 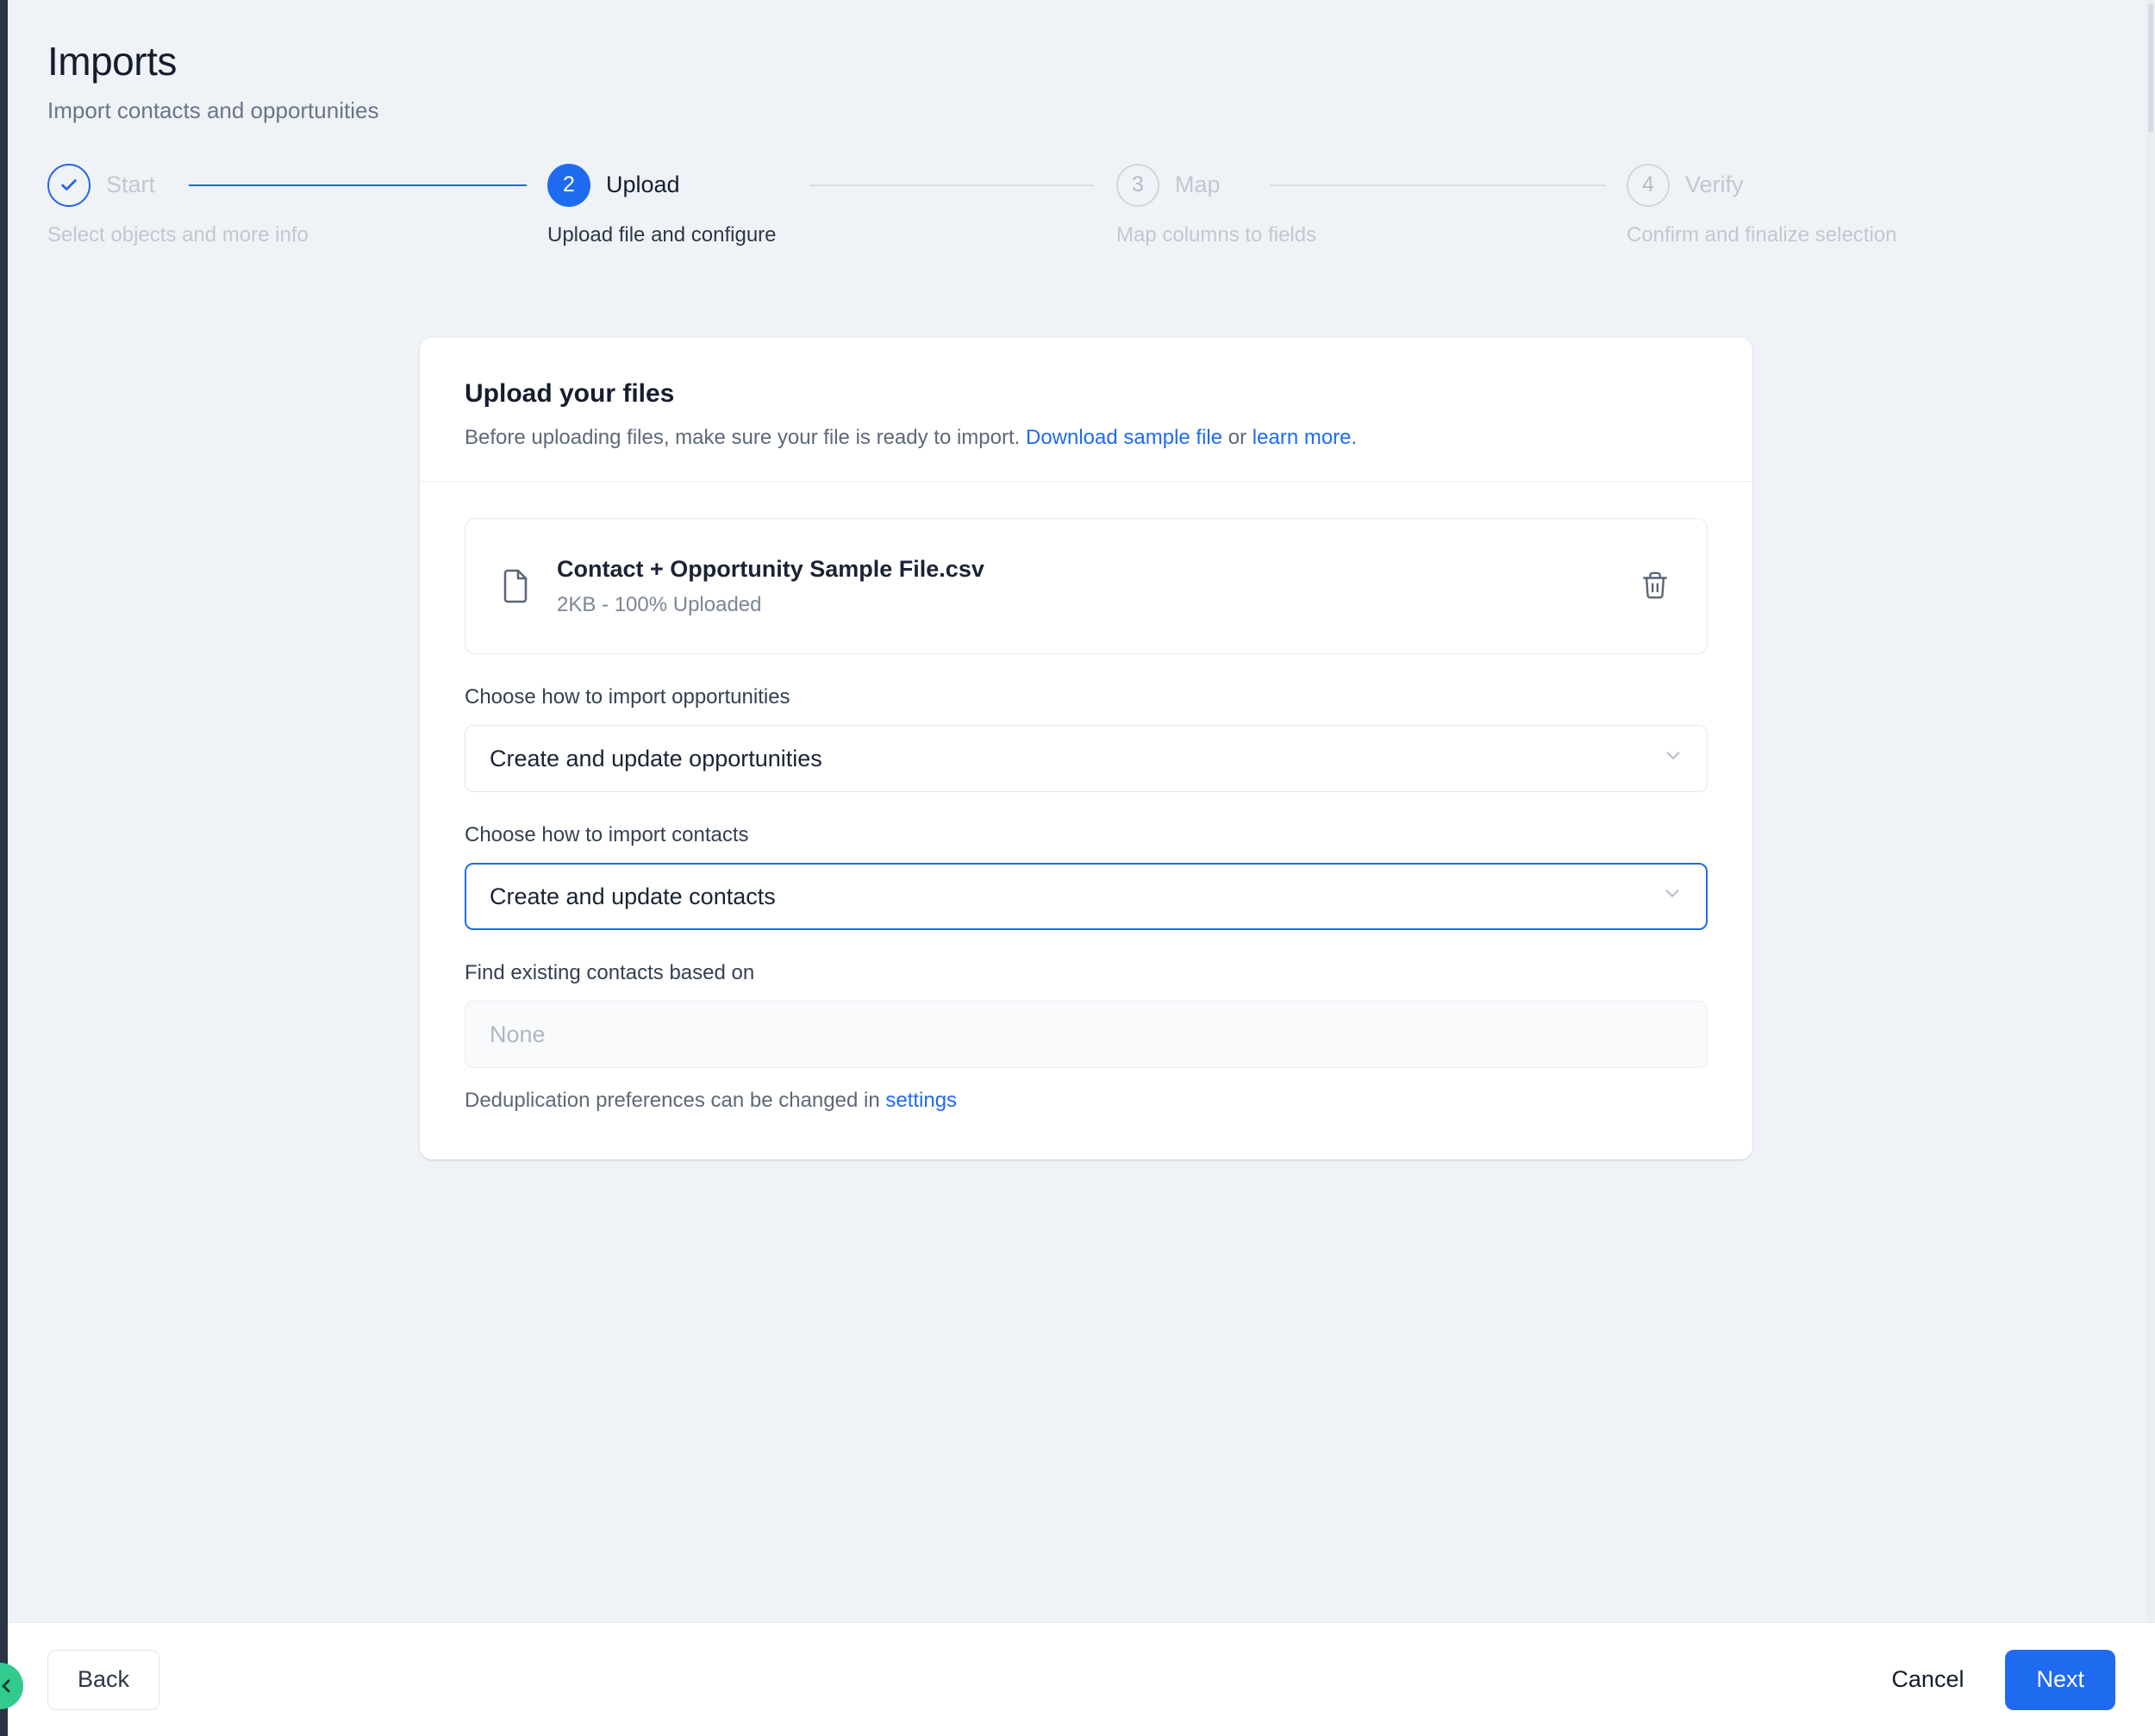 What do you see at coordinates (1137, 185) in the screenshot?
I see `stepper-step-map-bubble: 3` at bounding box center [1137, 185].